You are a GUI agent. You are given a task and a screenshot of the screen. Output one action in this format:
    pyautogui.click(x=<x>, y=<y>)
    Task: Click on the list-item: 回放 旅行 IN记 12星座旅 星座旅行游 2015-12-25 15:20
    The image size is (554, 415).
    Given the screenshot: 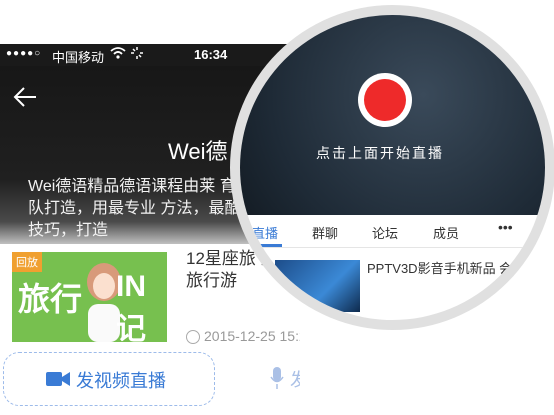 What is the action you would take?
    pyautogui.click(x=150, y=299)
    